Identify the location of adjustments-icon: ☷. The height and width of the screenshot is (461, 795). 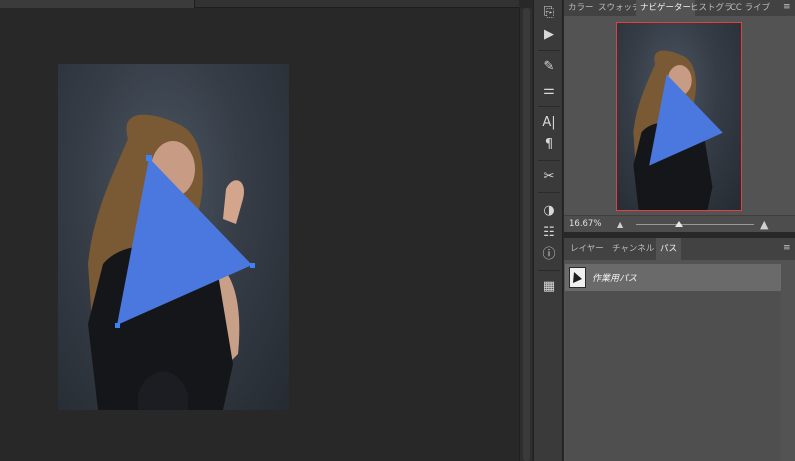
(549, 233).